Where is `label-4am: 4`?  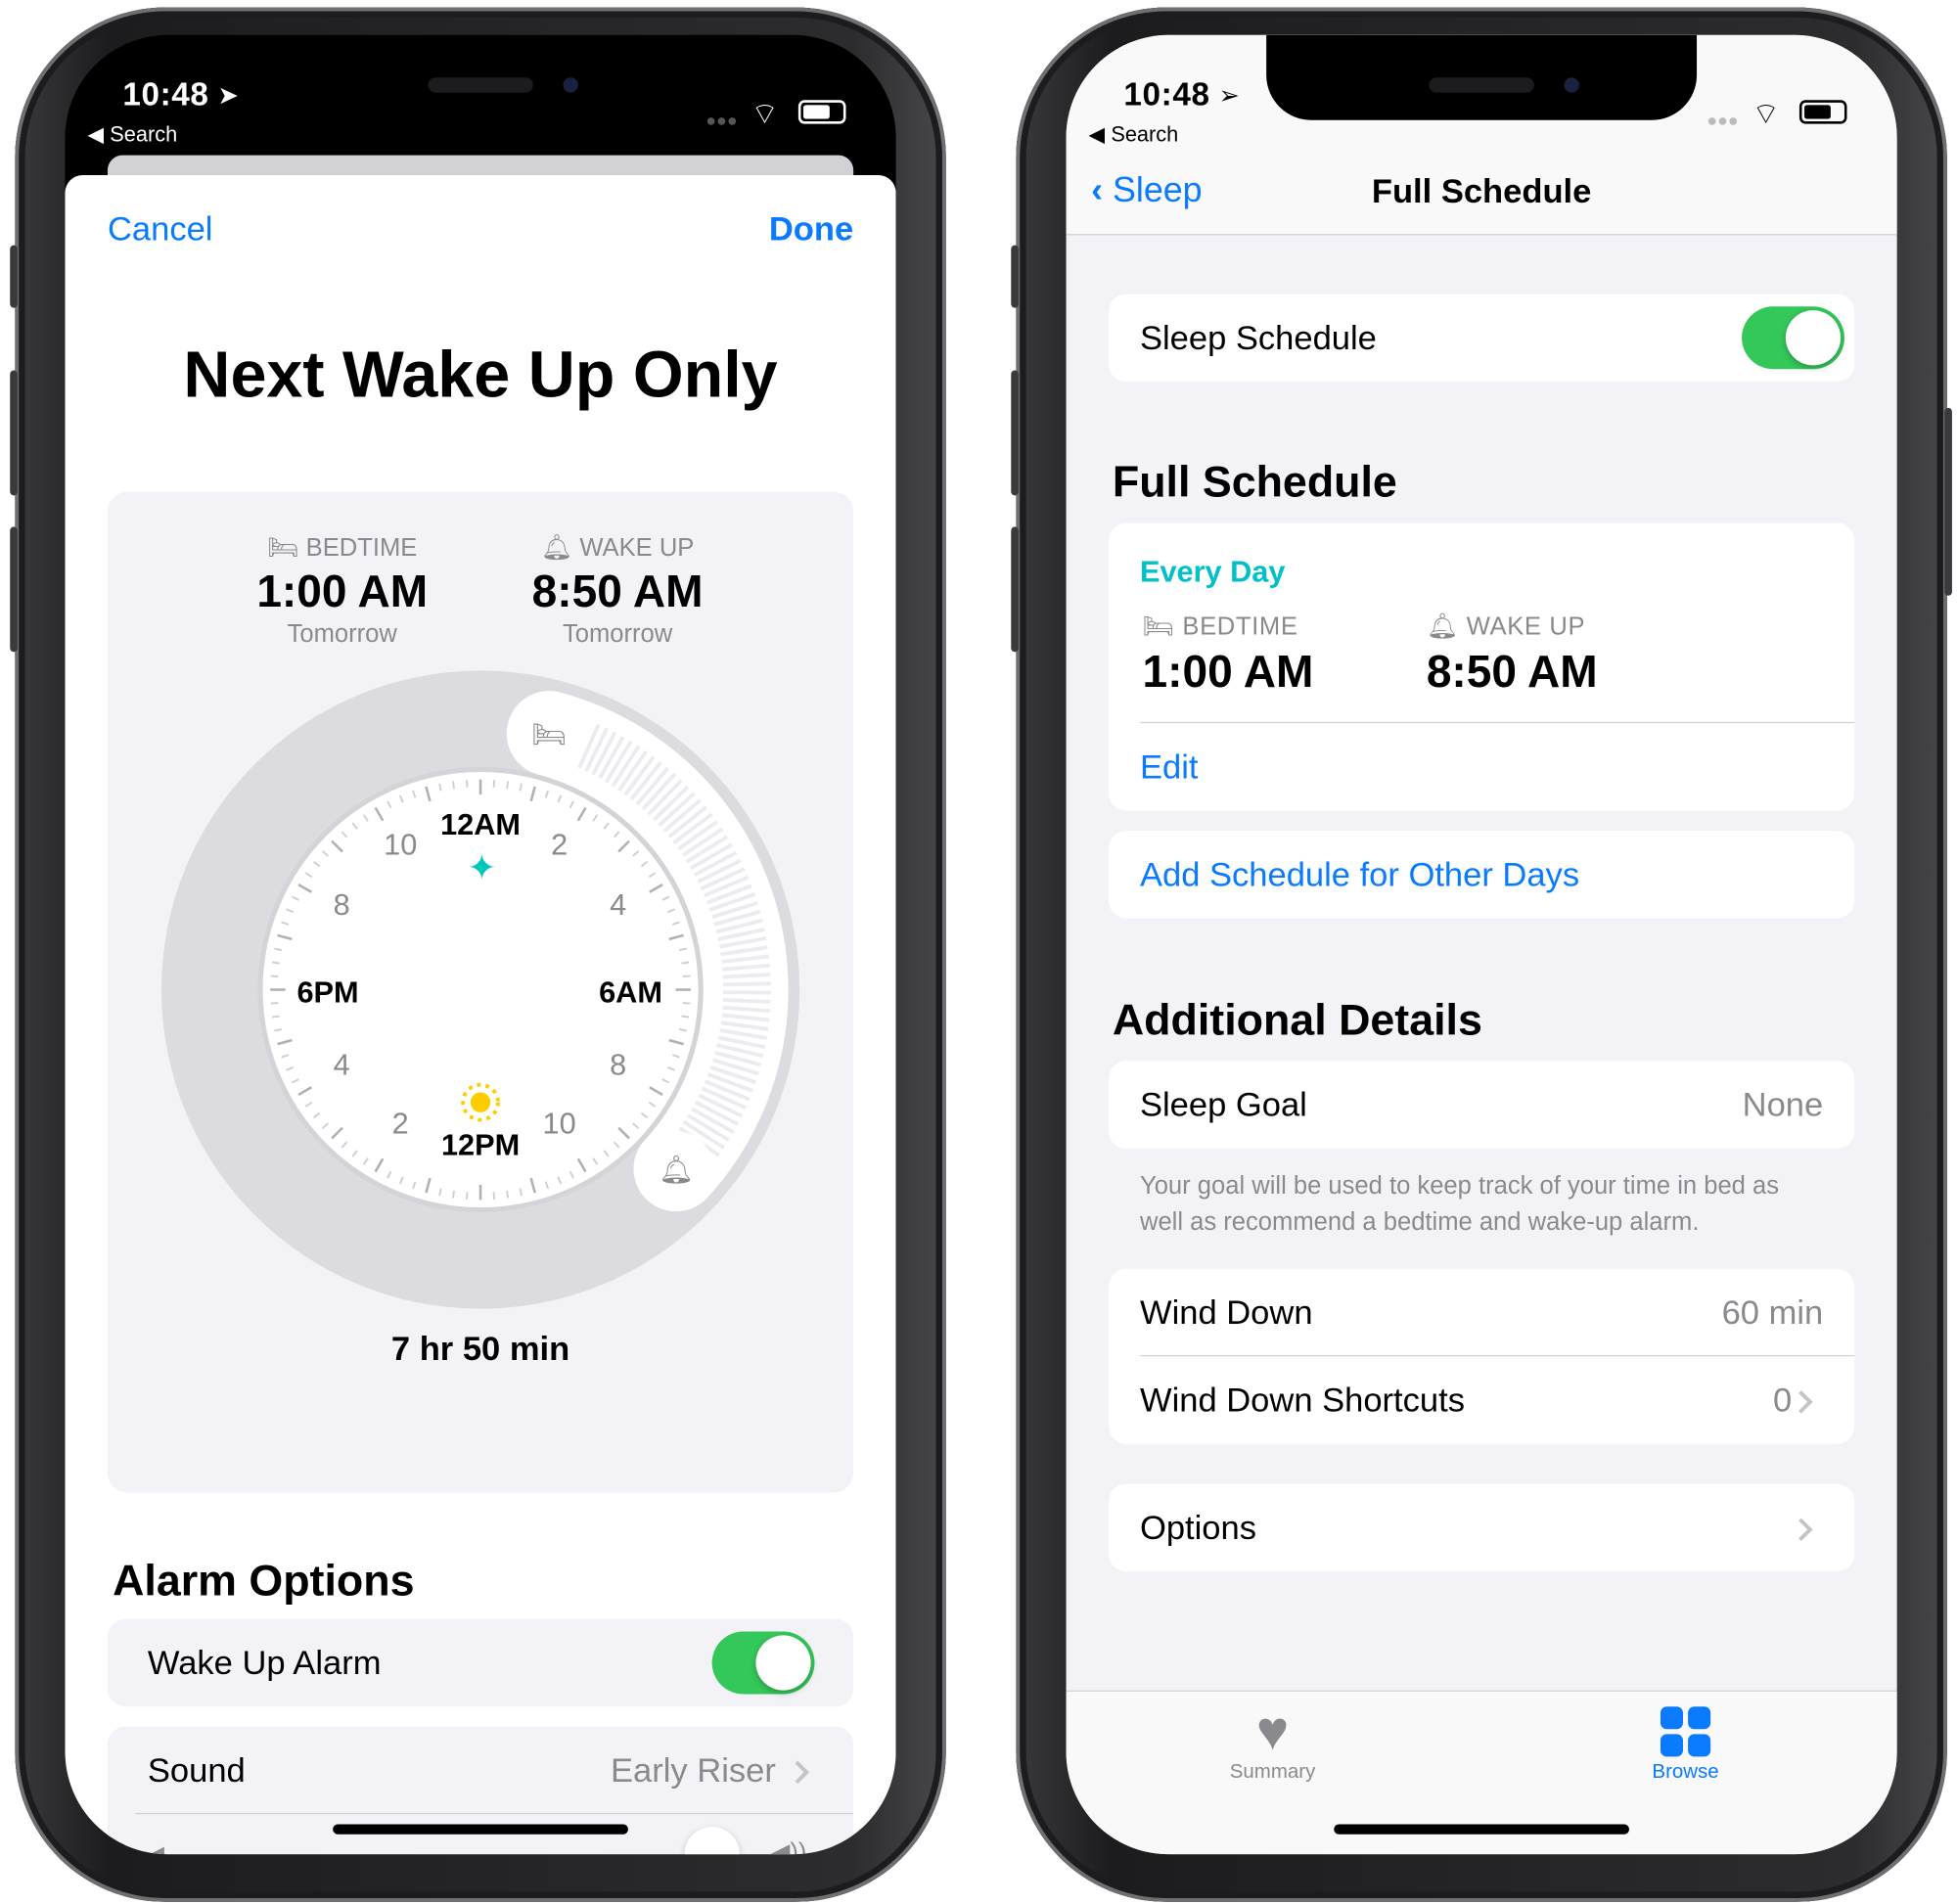
label-4am: 4 is located at coordinates (618, 904).